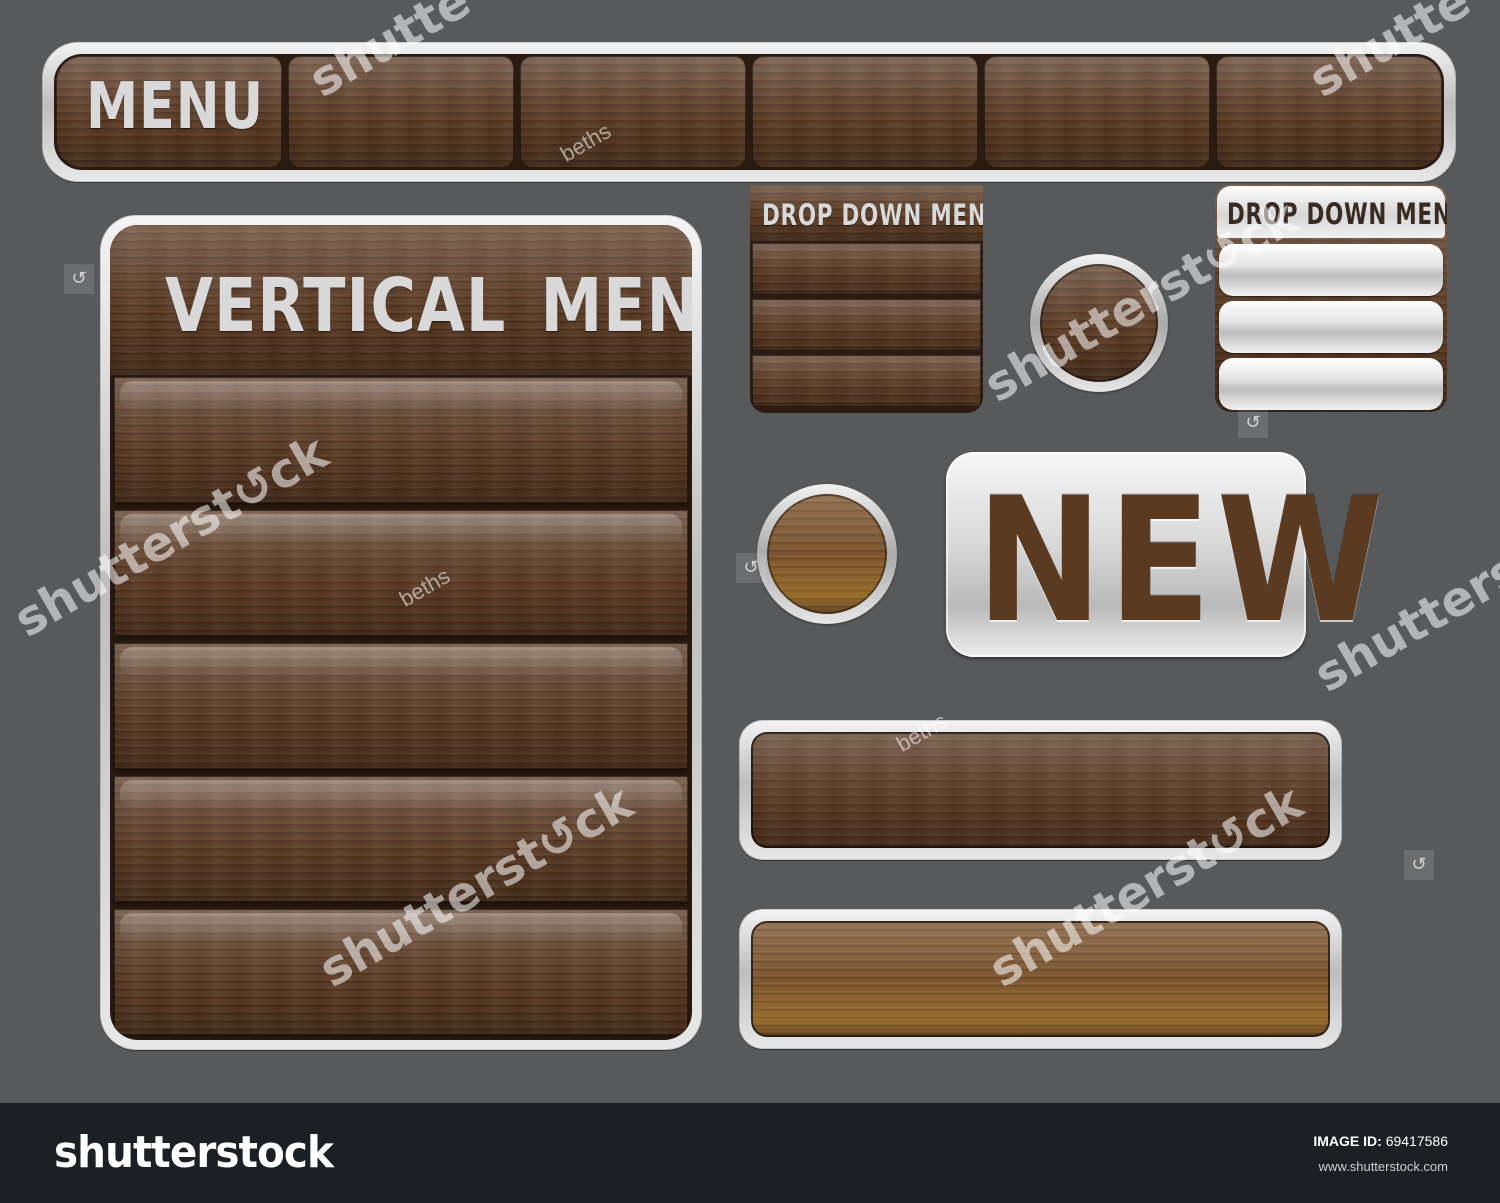 The image size is (1500, 1203). I want to click on vertical-menu-header: VERTICAL MENU, so click(401, 300).